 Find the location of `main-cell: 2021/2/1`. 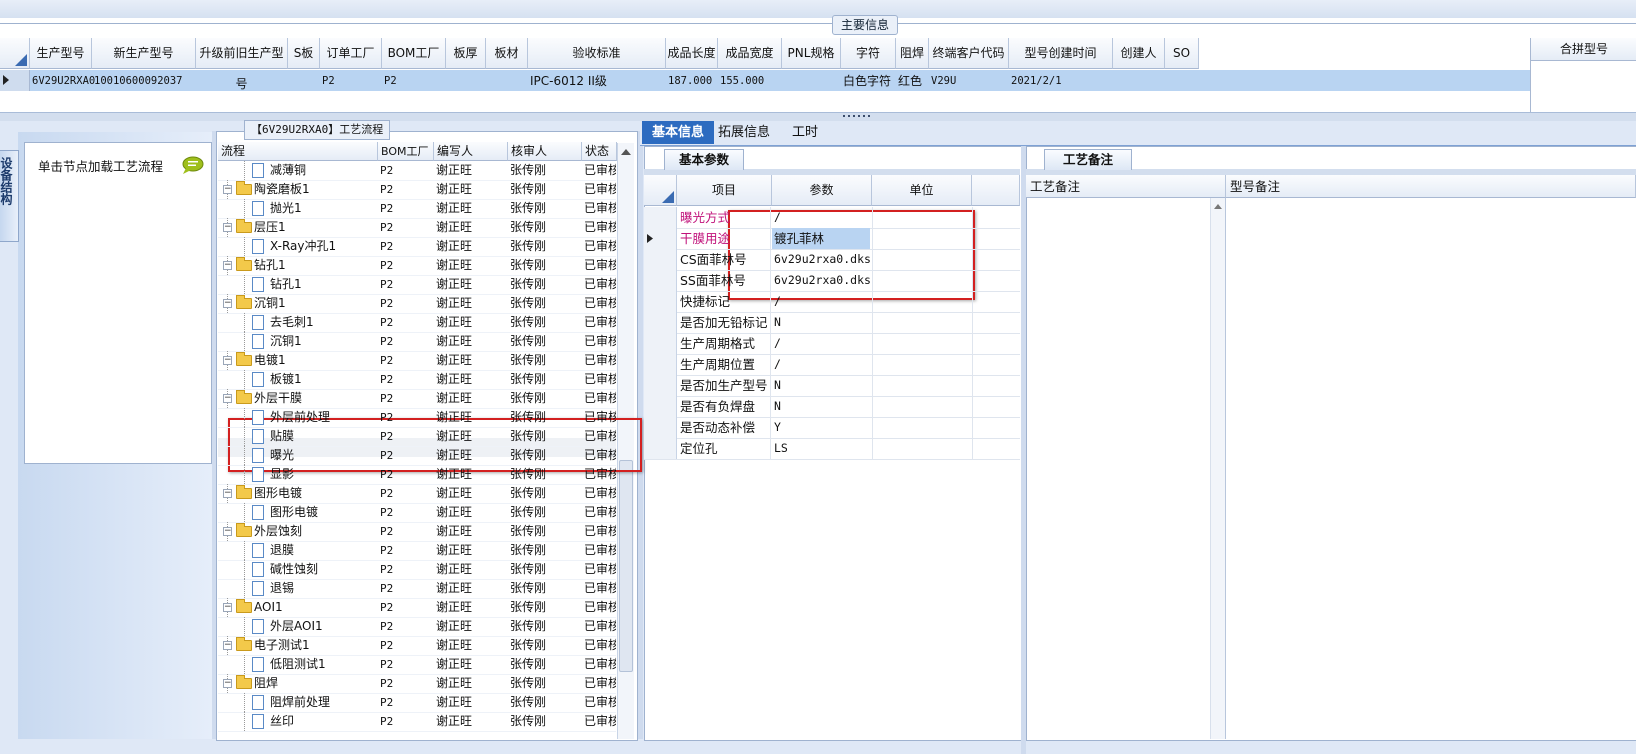

main-cell: 2021/2/1 is located at coordinates (1091, 81).